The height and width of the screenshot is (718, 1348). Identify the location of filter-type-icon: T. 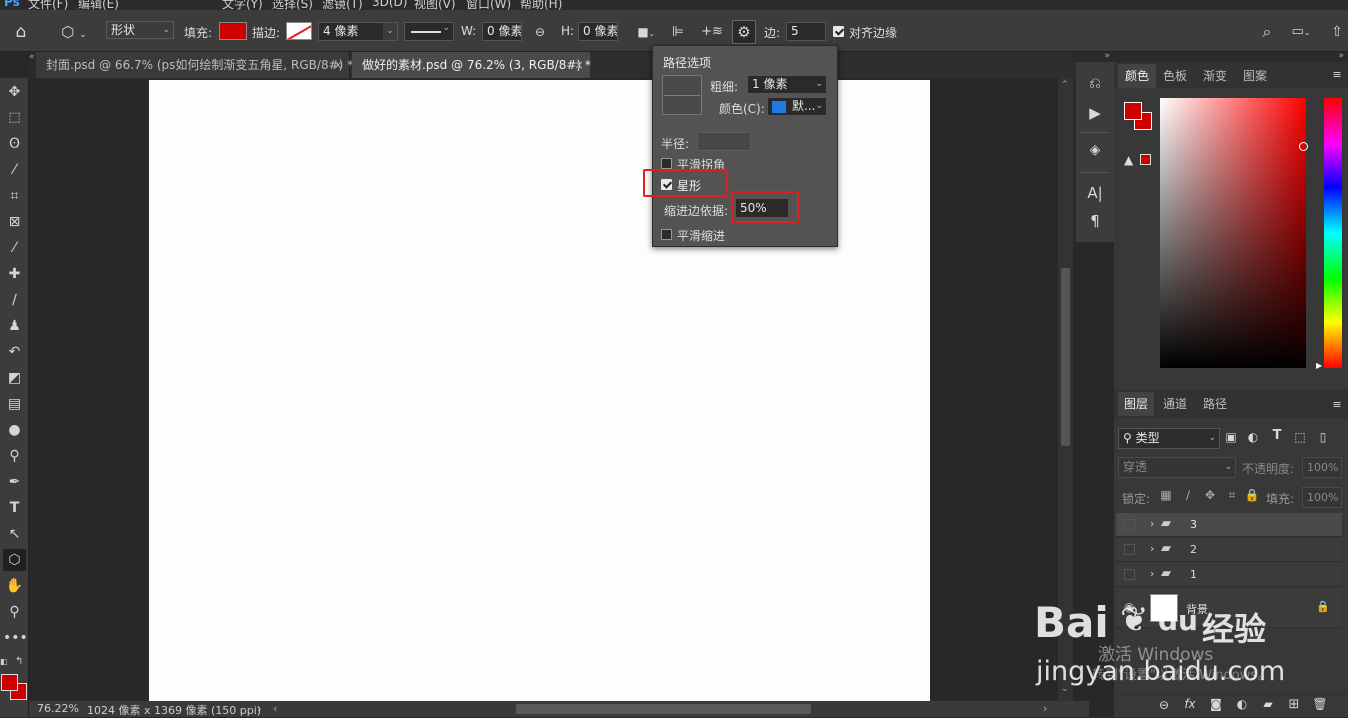
(1277, 435).